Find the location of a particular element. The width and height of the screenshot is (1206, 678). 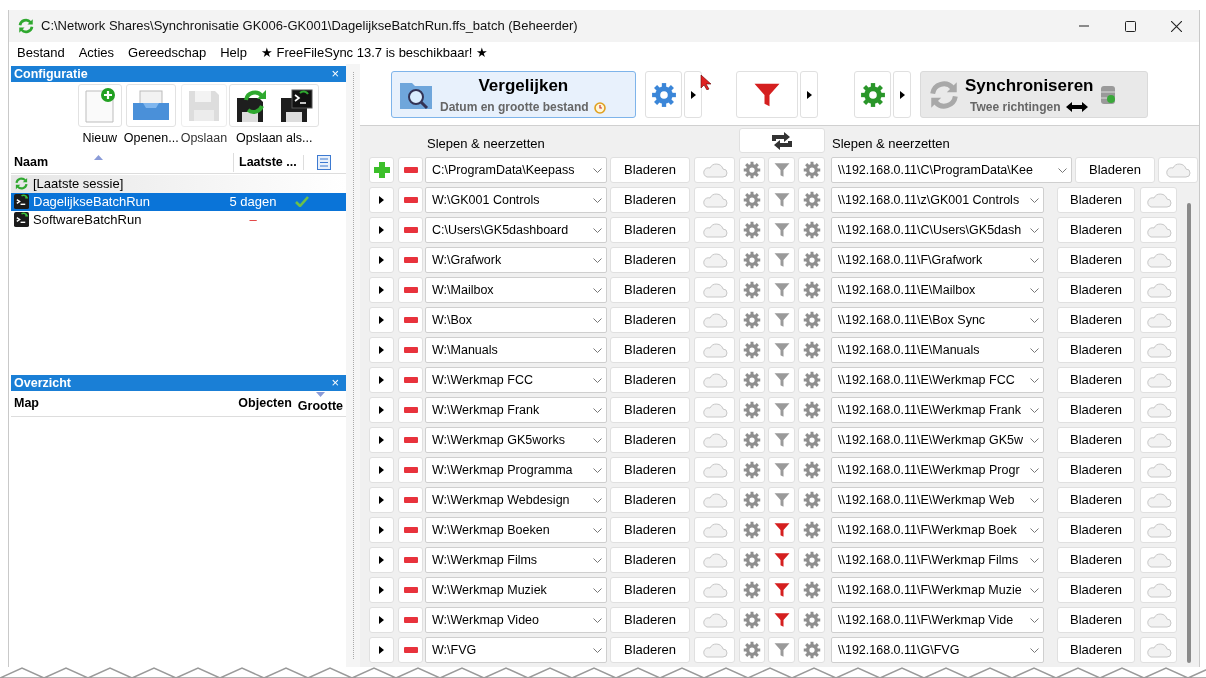

folder-path-field: \\192.168.0.11\E\Werkmap GK5w is located at coordinates (937, 440).